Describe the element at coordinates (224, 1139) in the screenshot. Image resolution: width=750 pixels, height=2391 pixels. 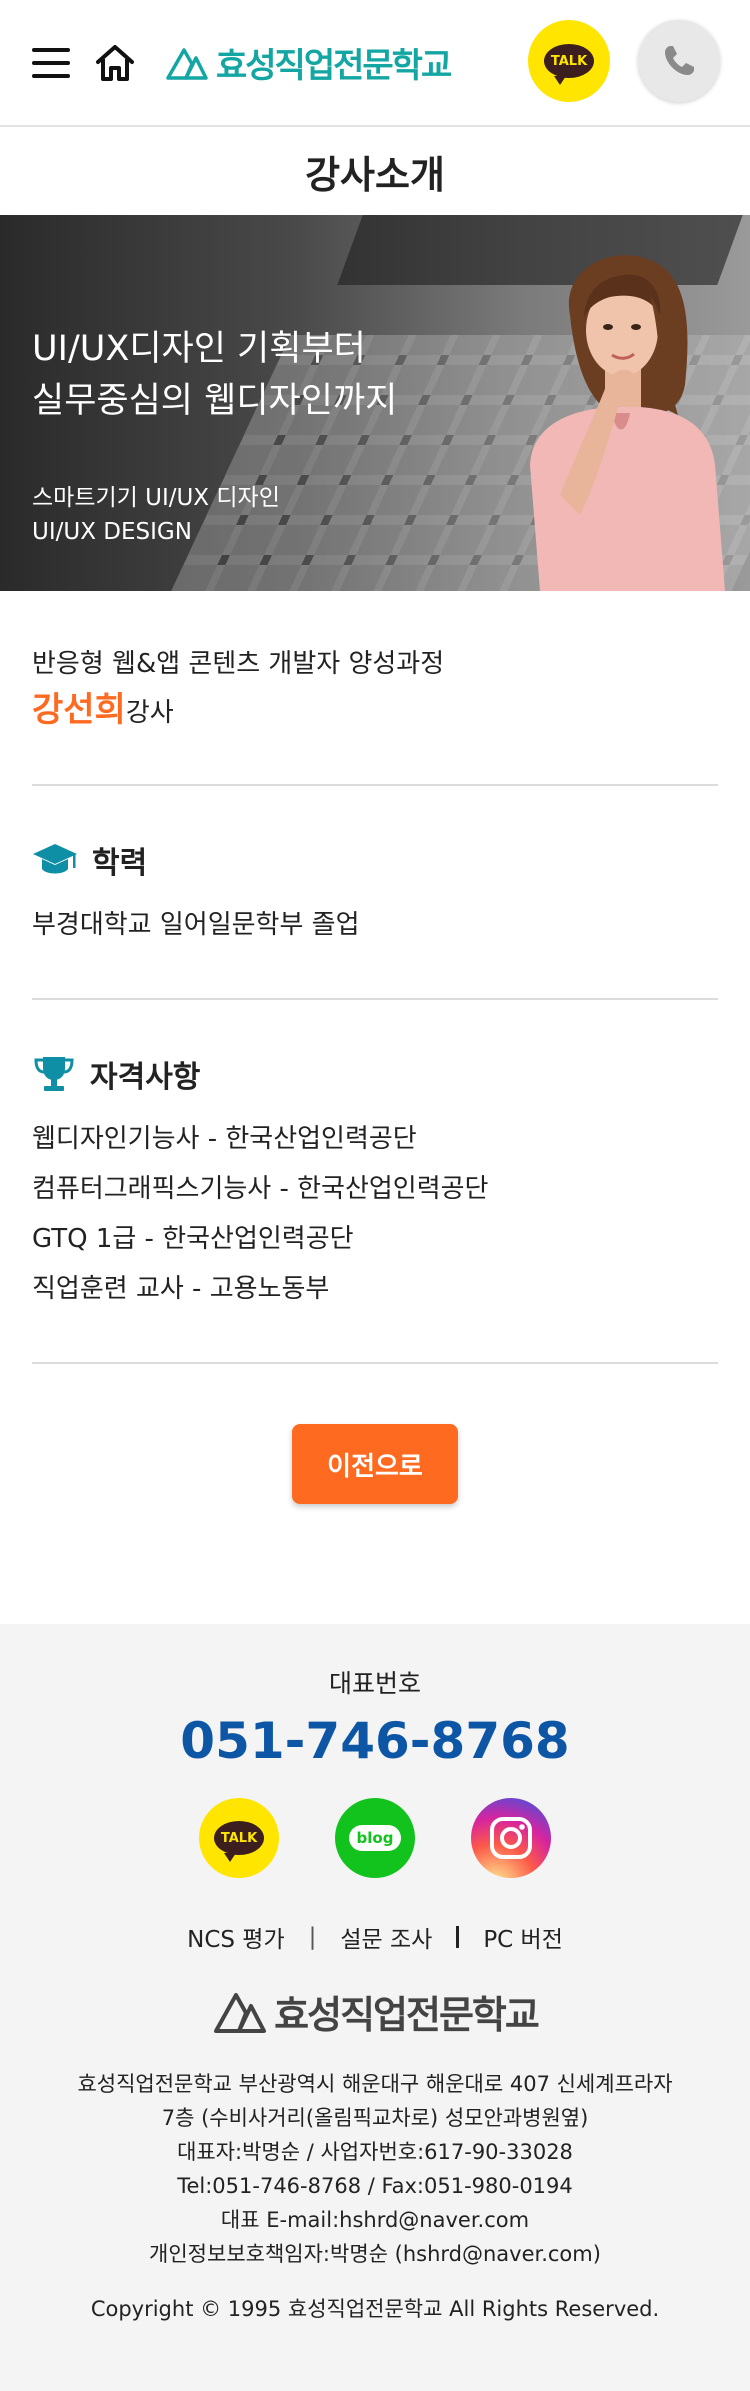
I see `certification-item: 웹디자인기능사 - 한국산업인력공단` at that location.